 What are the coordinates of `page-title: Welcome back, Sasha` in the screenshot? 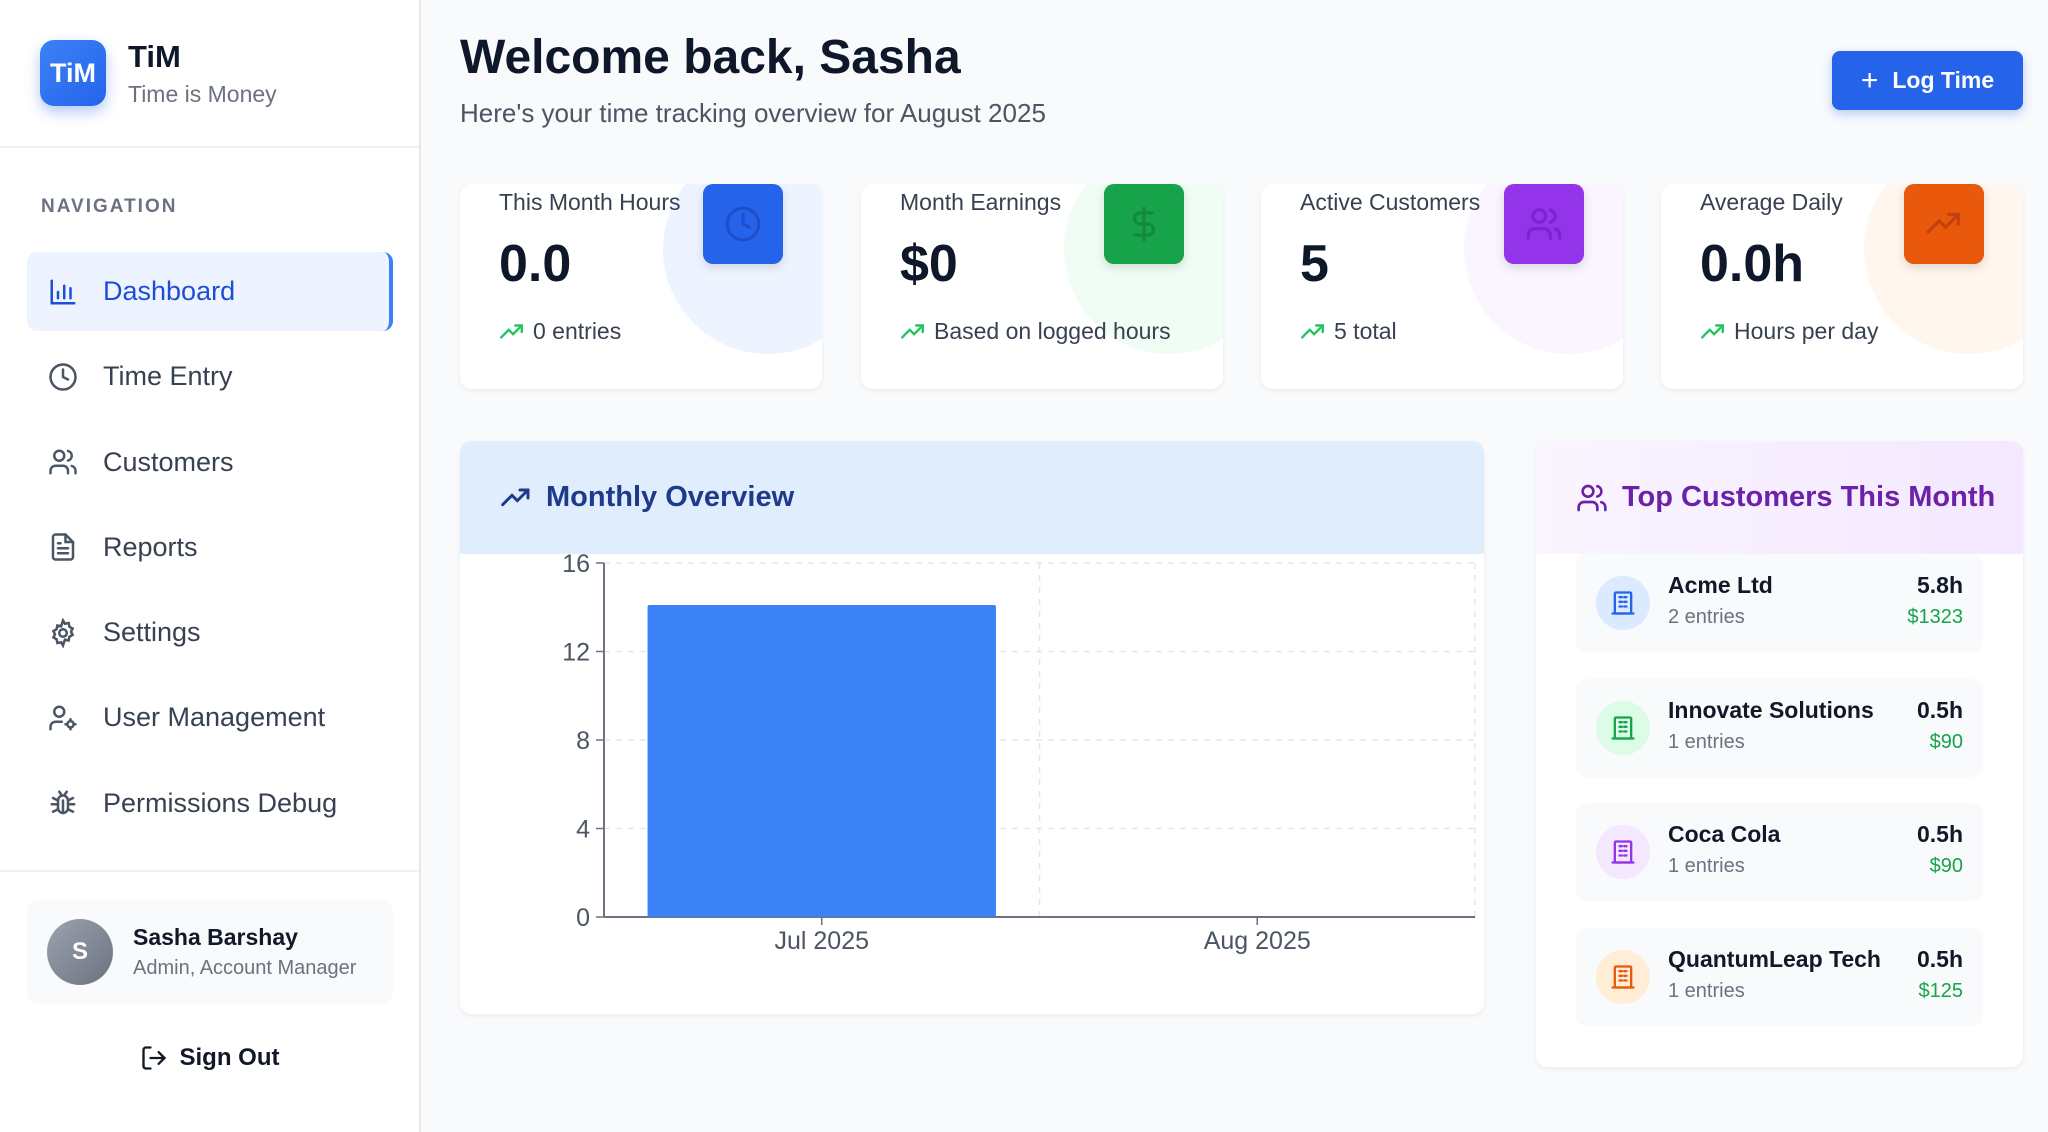 It's located at (710, 57).